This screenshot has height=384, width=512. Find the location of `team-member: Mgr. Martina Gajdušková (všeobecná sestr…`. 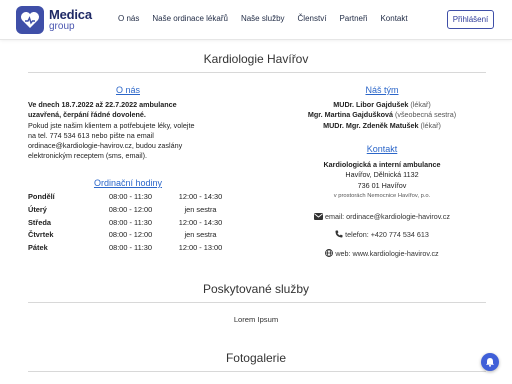

team-member: Mgr. Martina Gajdušková (všeobecná sestr… is located at coordinates (382, 115).